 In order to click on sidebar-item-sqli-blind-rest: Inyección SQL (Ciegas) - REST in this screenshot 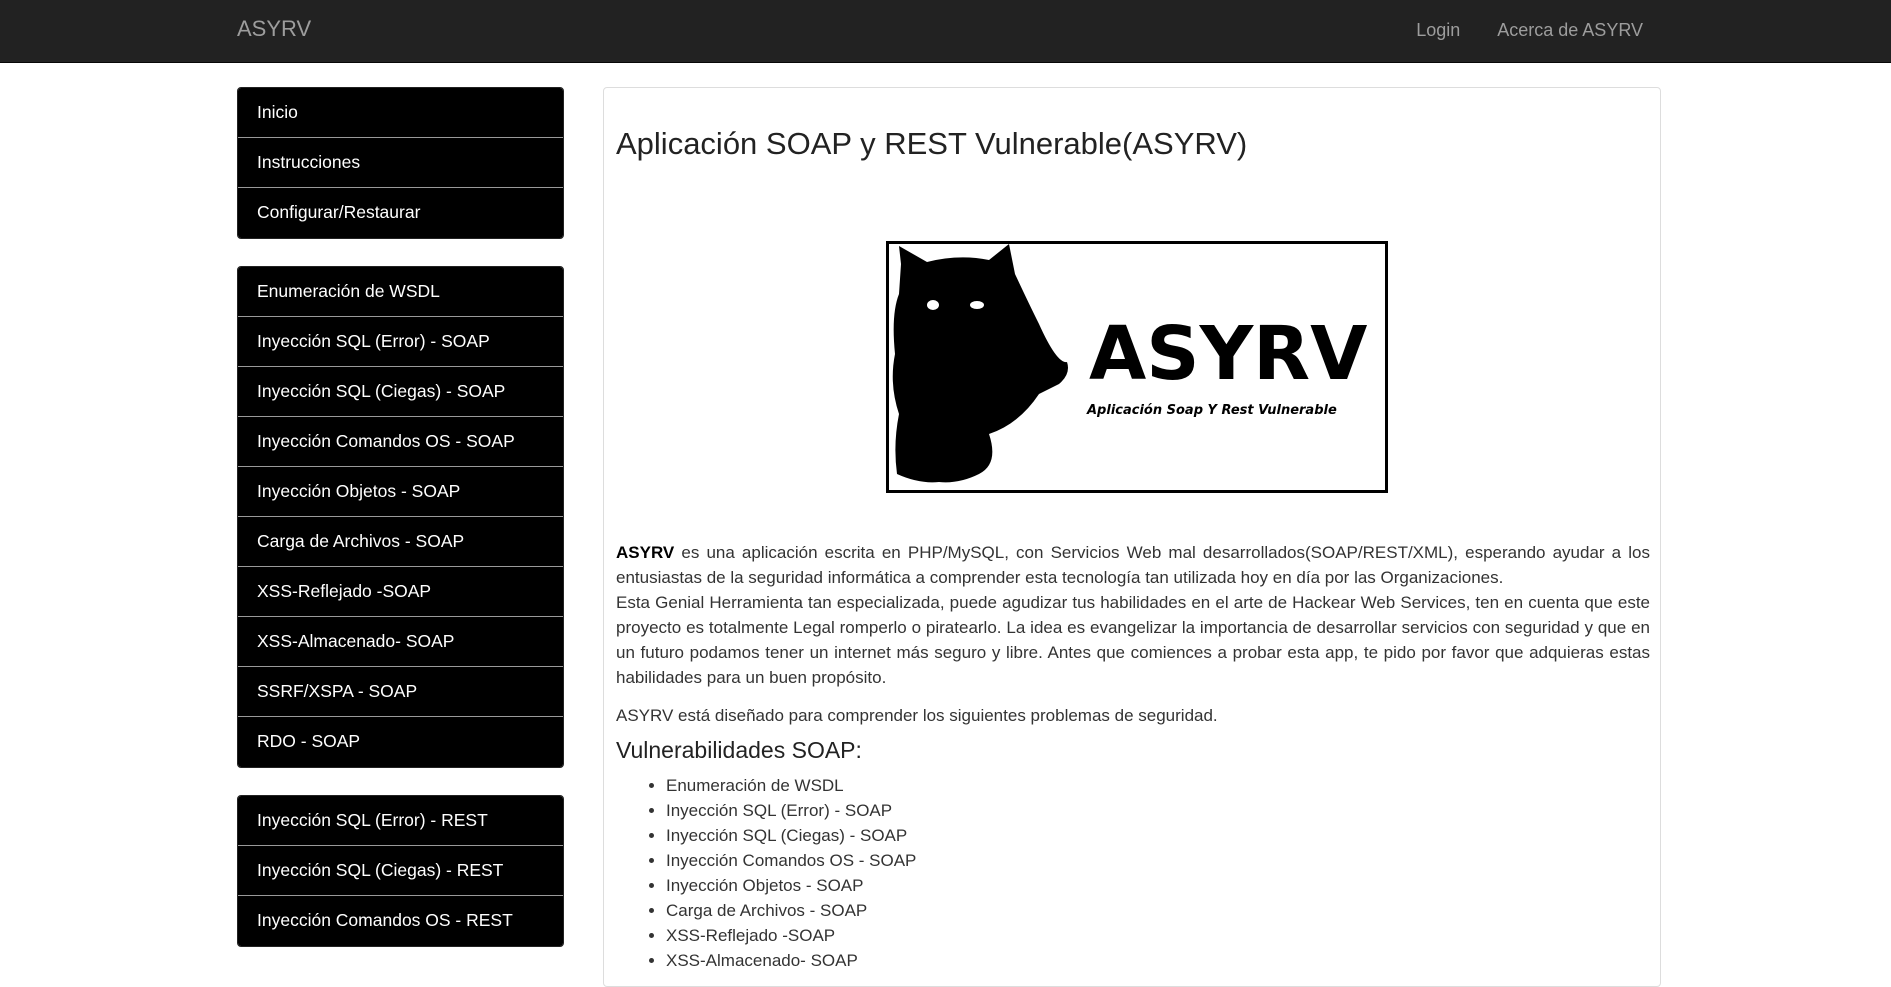, I will do `click(400, 871)`.